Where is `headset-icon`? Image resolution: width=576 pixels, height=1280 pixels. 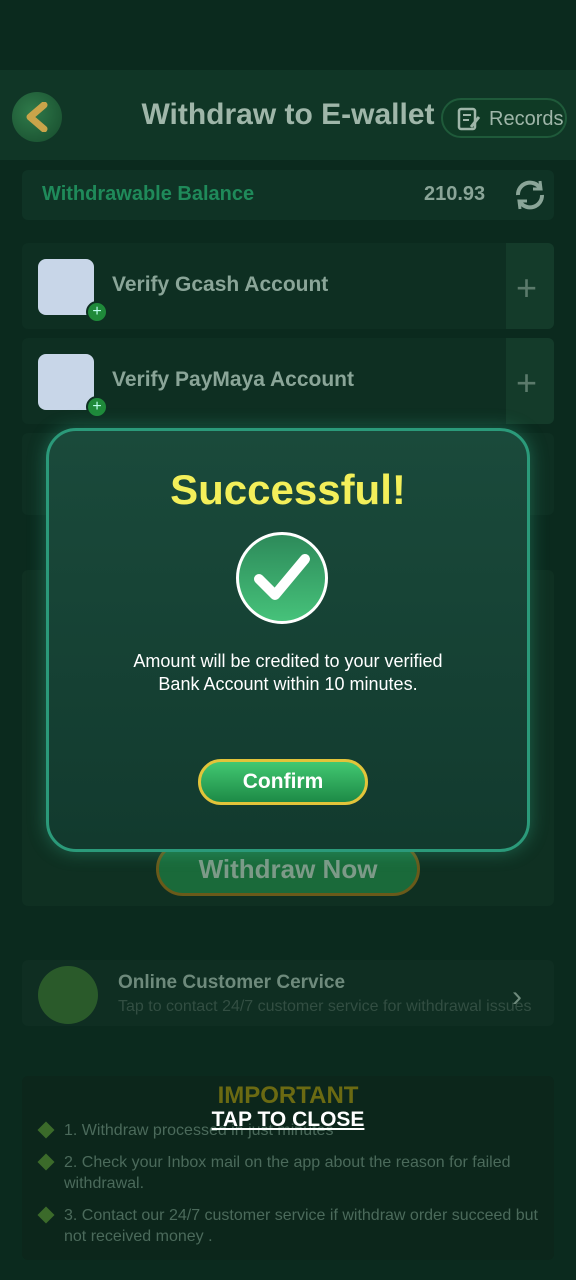 headset-icon is located at coordinates (68, 995).